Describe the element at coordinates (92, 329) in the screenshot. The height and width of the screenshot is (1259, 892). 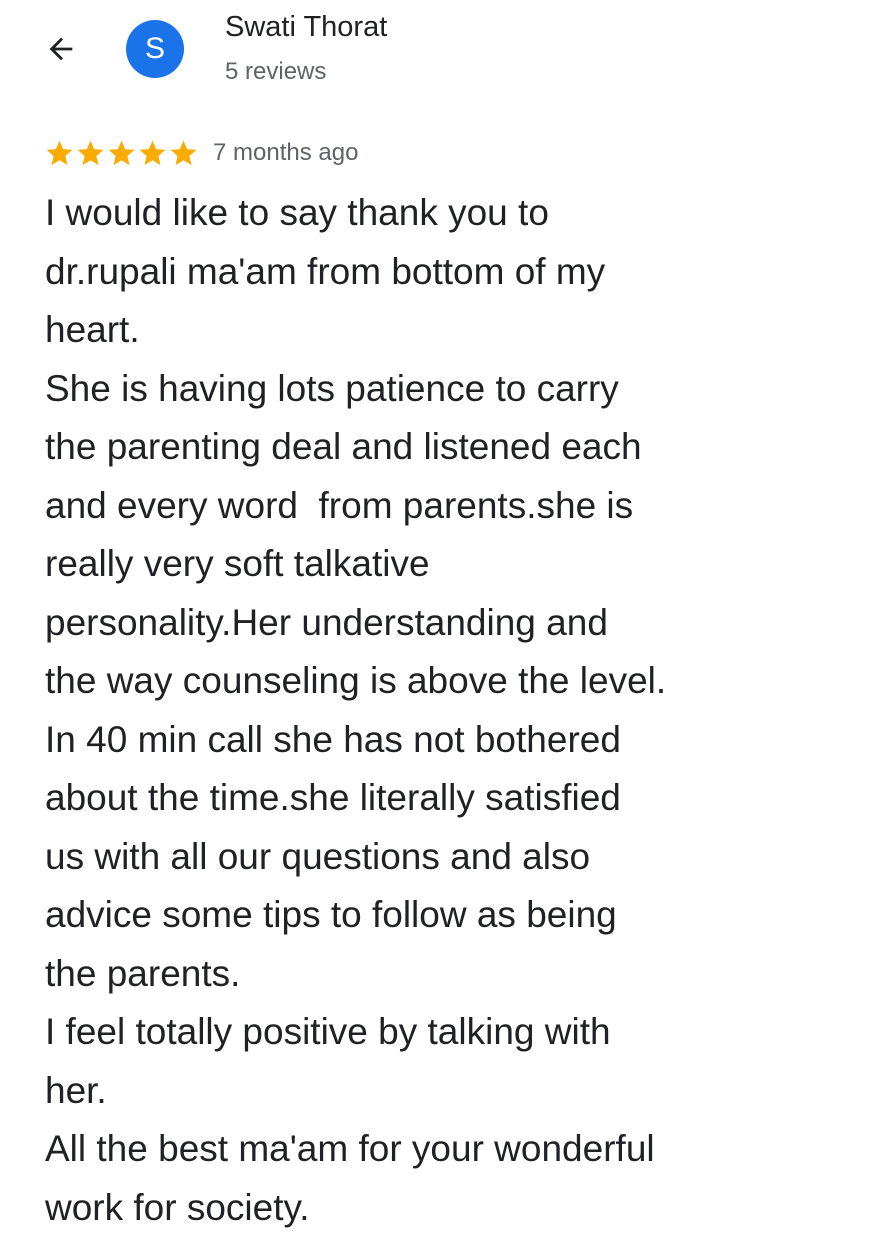
I see `review-line: heart.` at that location.